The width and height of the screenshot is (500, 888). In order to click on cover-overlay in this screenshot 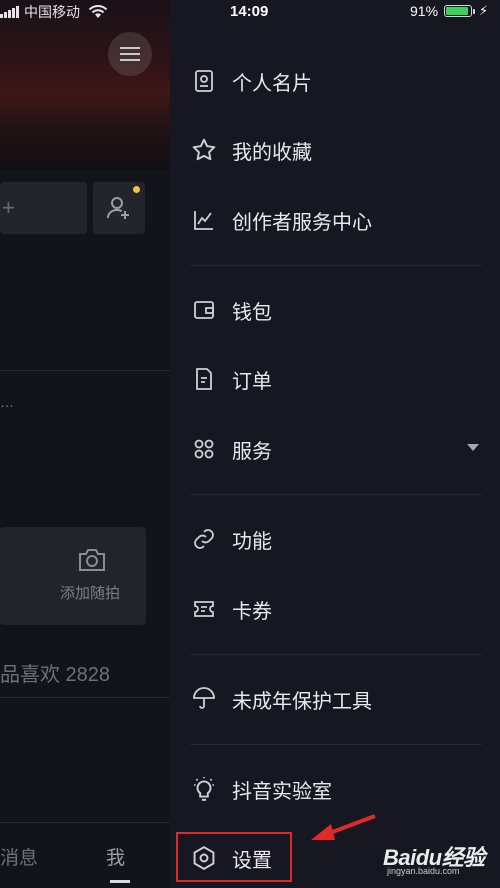, I will do `click(85, 85)`.